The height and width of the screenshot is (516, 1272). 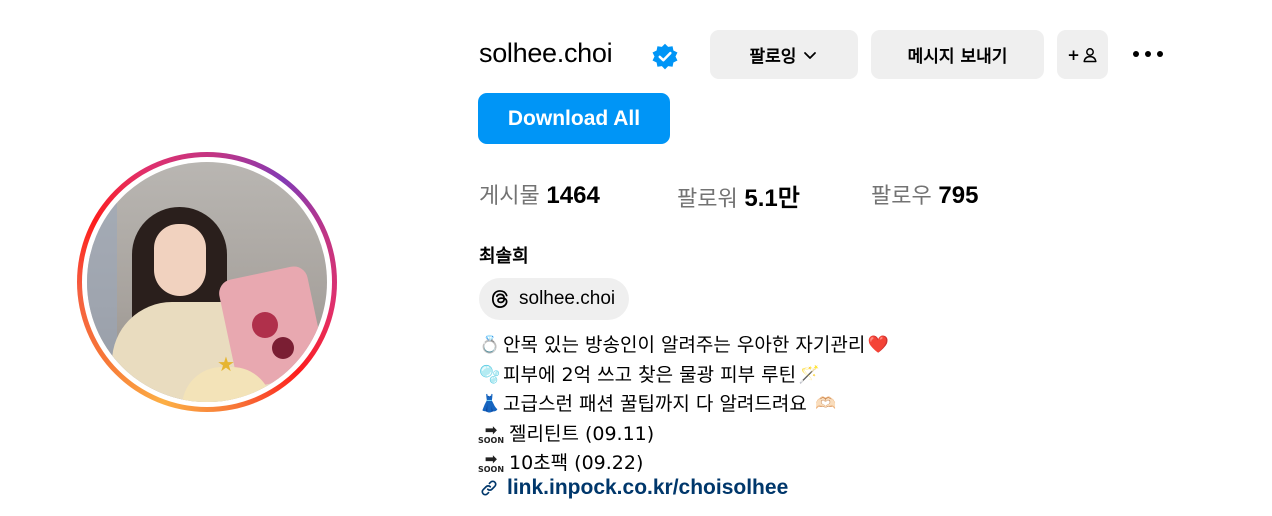 I want to click on avatar: ★, so click(x=207, y=282).